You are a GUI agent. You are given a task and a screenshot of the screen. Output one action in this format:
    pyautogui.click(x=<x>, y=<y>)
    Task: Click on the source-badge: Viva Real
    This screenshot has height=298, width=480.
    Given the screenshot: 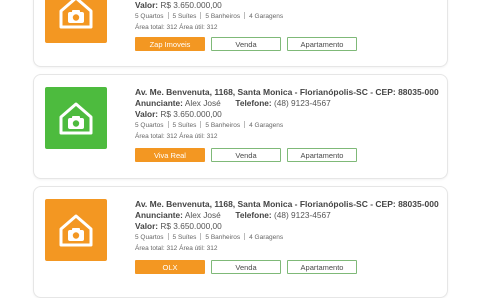 What is the action you would take?
    pyautogui.click(x=170, y=155)
    